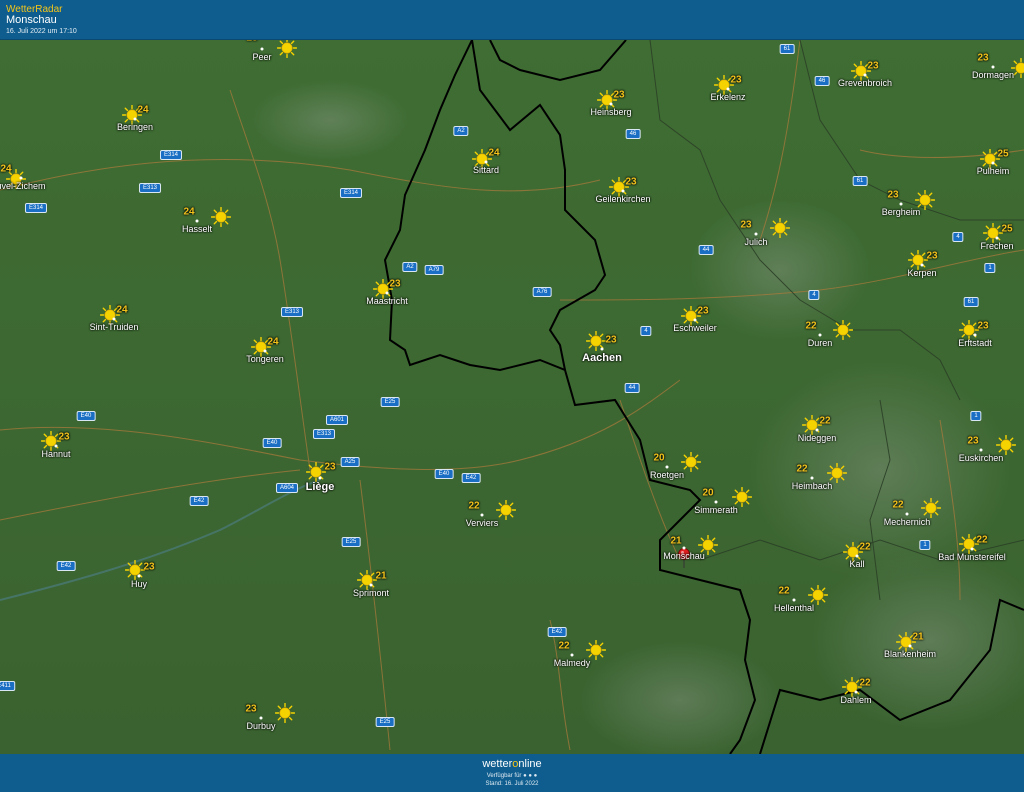 The image size is (1024, 792). Describe the element at coordinates (55, 454) in the screenshot. I see `city-label: Hannut` at that location.